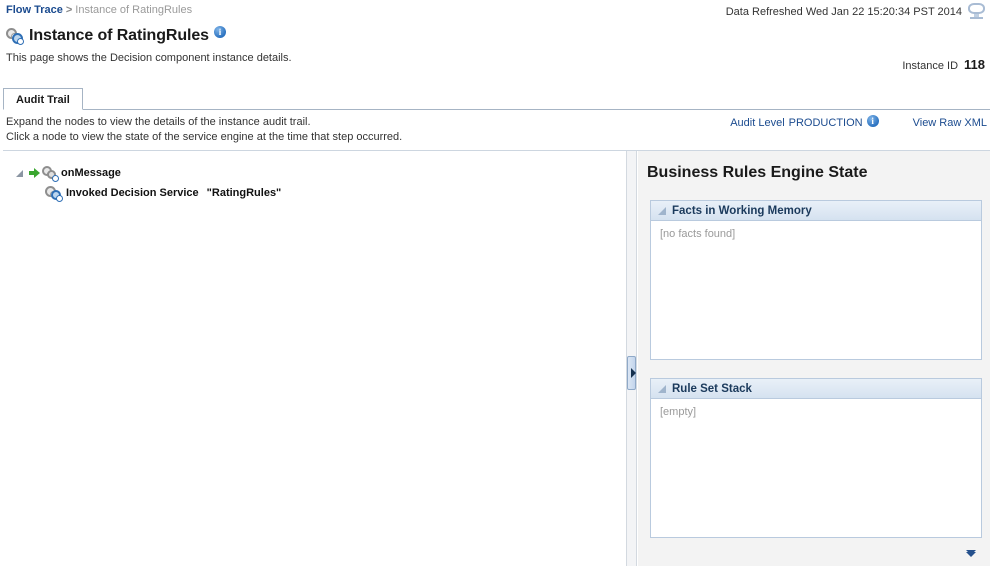  I want to click on tree-node-label: Invoked Decision Service, so click(132, 193).